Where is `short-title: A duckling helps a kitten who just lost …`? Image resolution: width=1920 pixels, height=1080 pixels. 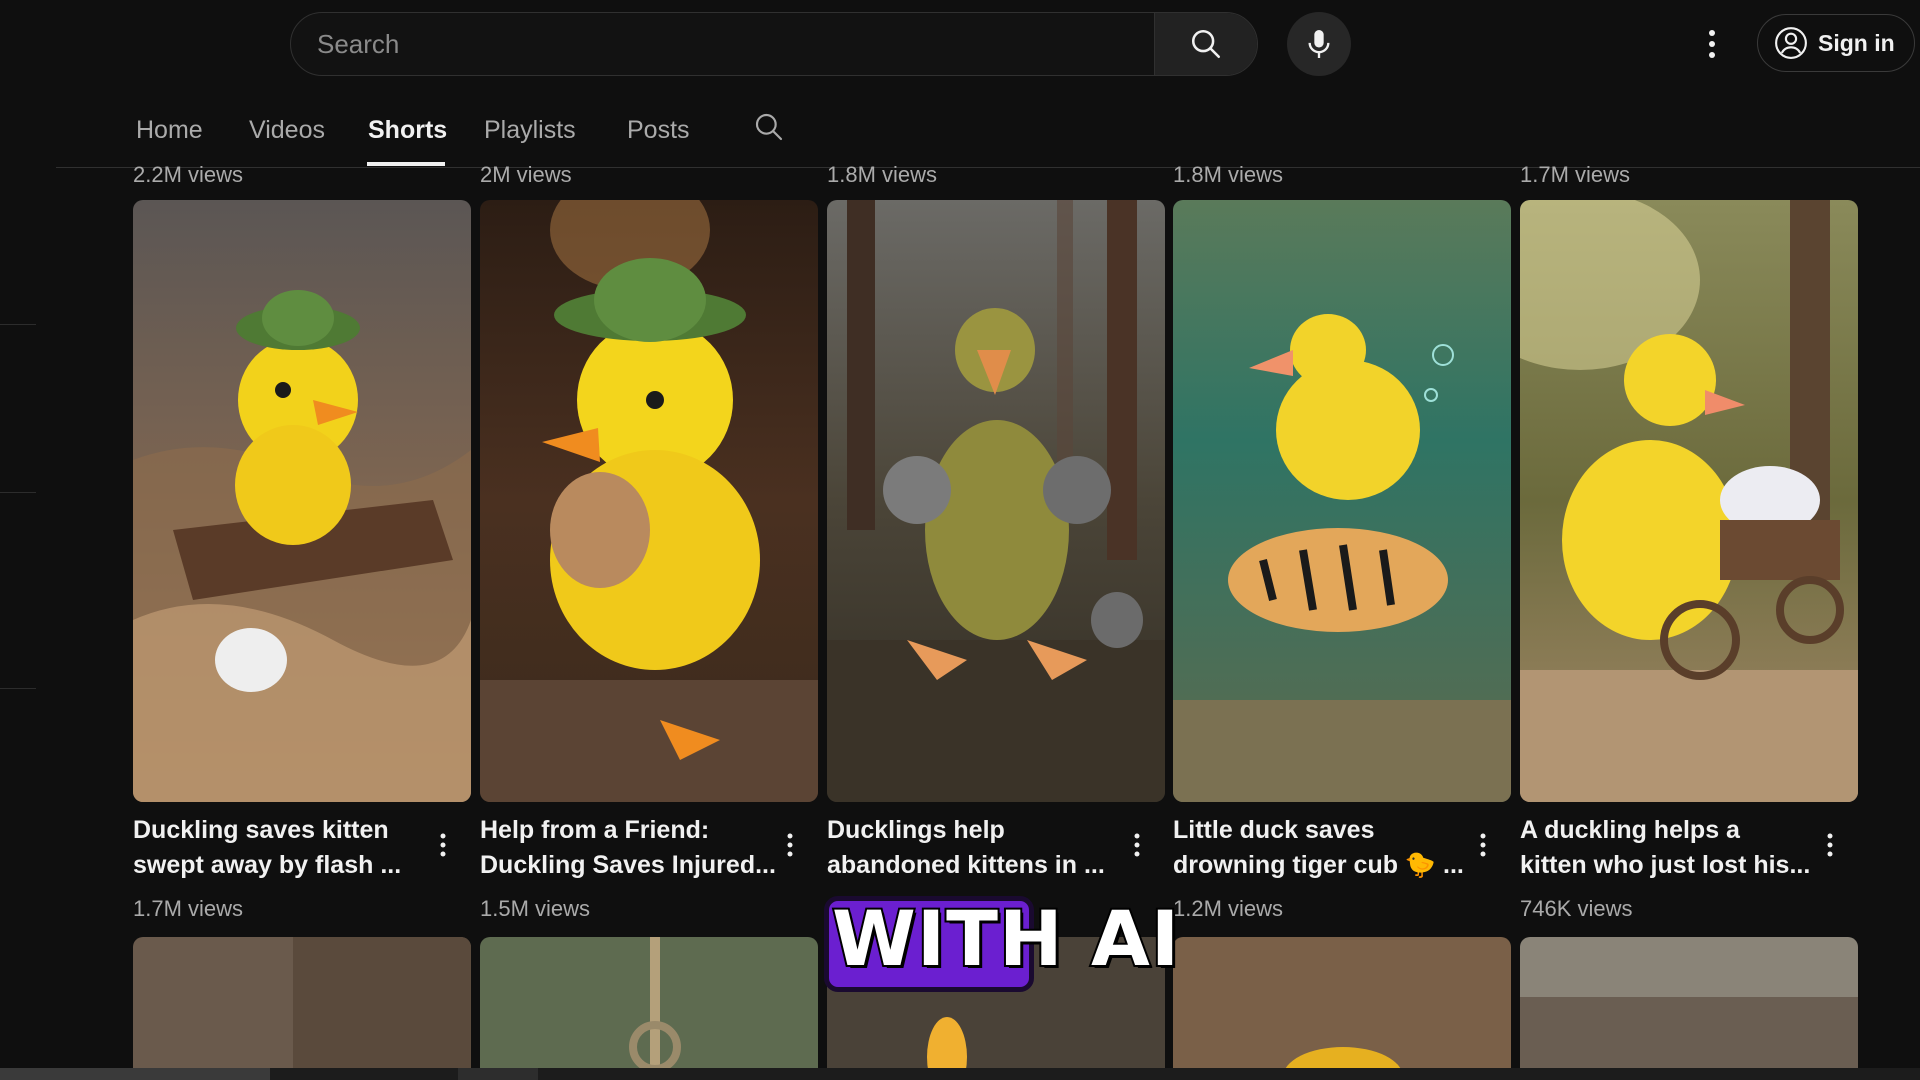 short-title: A duckling helps a kitten who just lost … is located at coordinates (1670, 848).